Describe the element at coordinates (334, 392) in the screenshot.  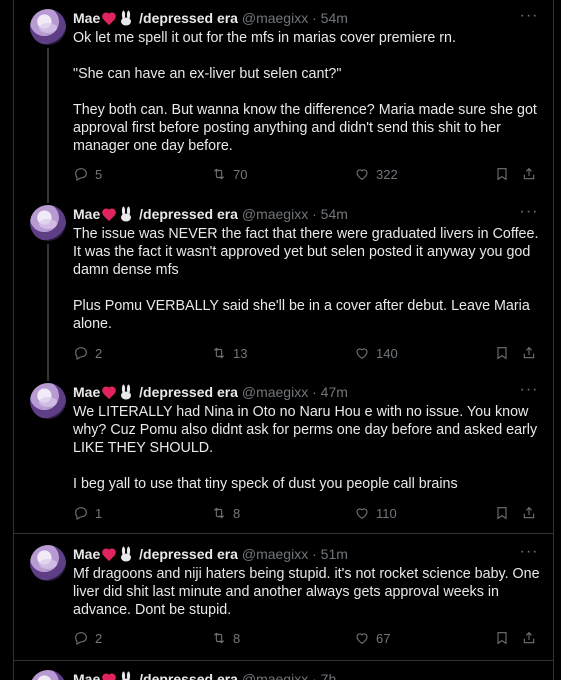
I see `timestamp: 47m` at that location.